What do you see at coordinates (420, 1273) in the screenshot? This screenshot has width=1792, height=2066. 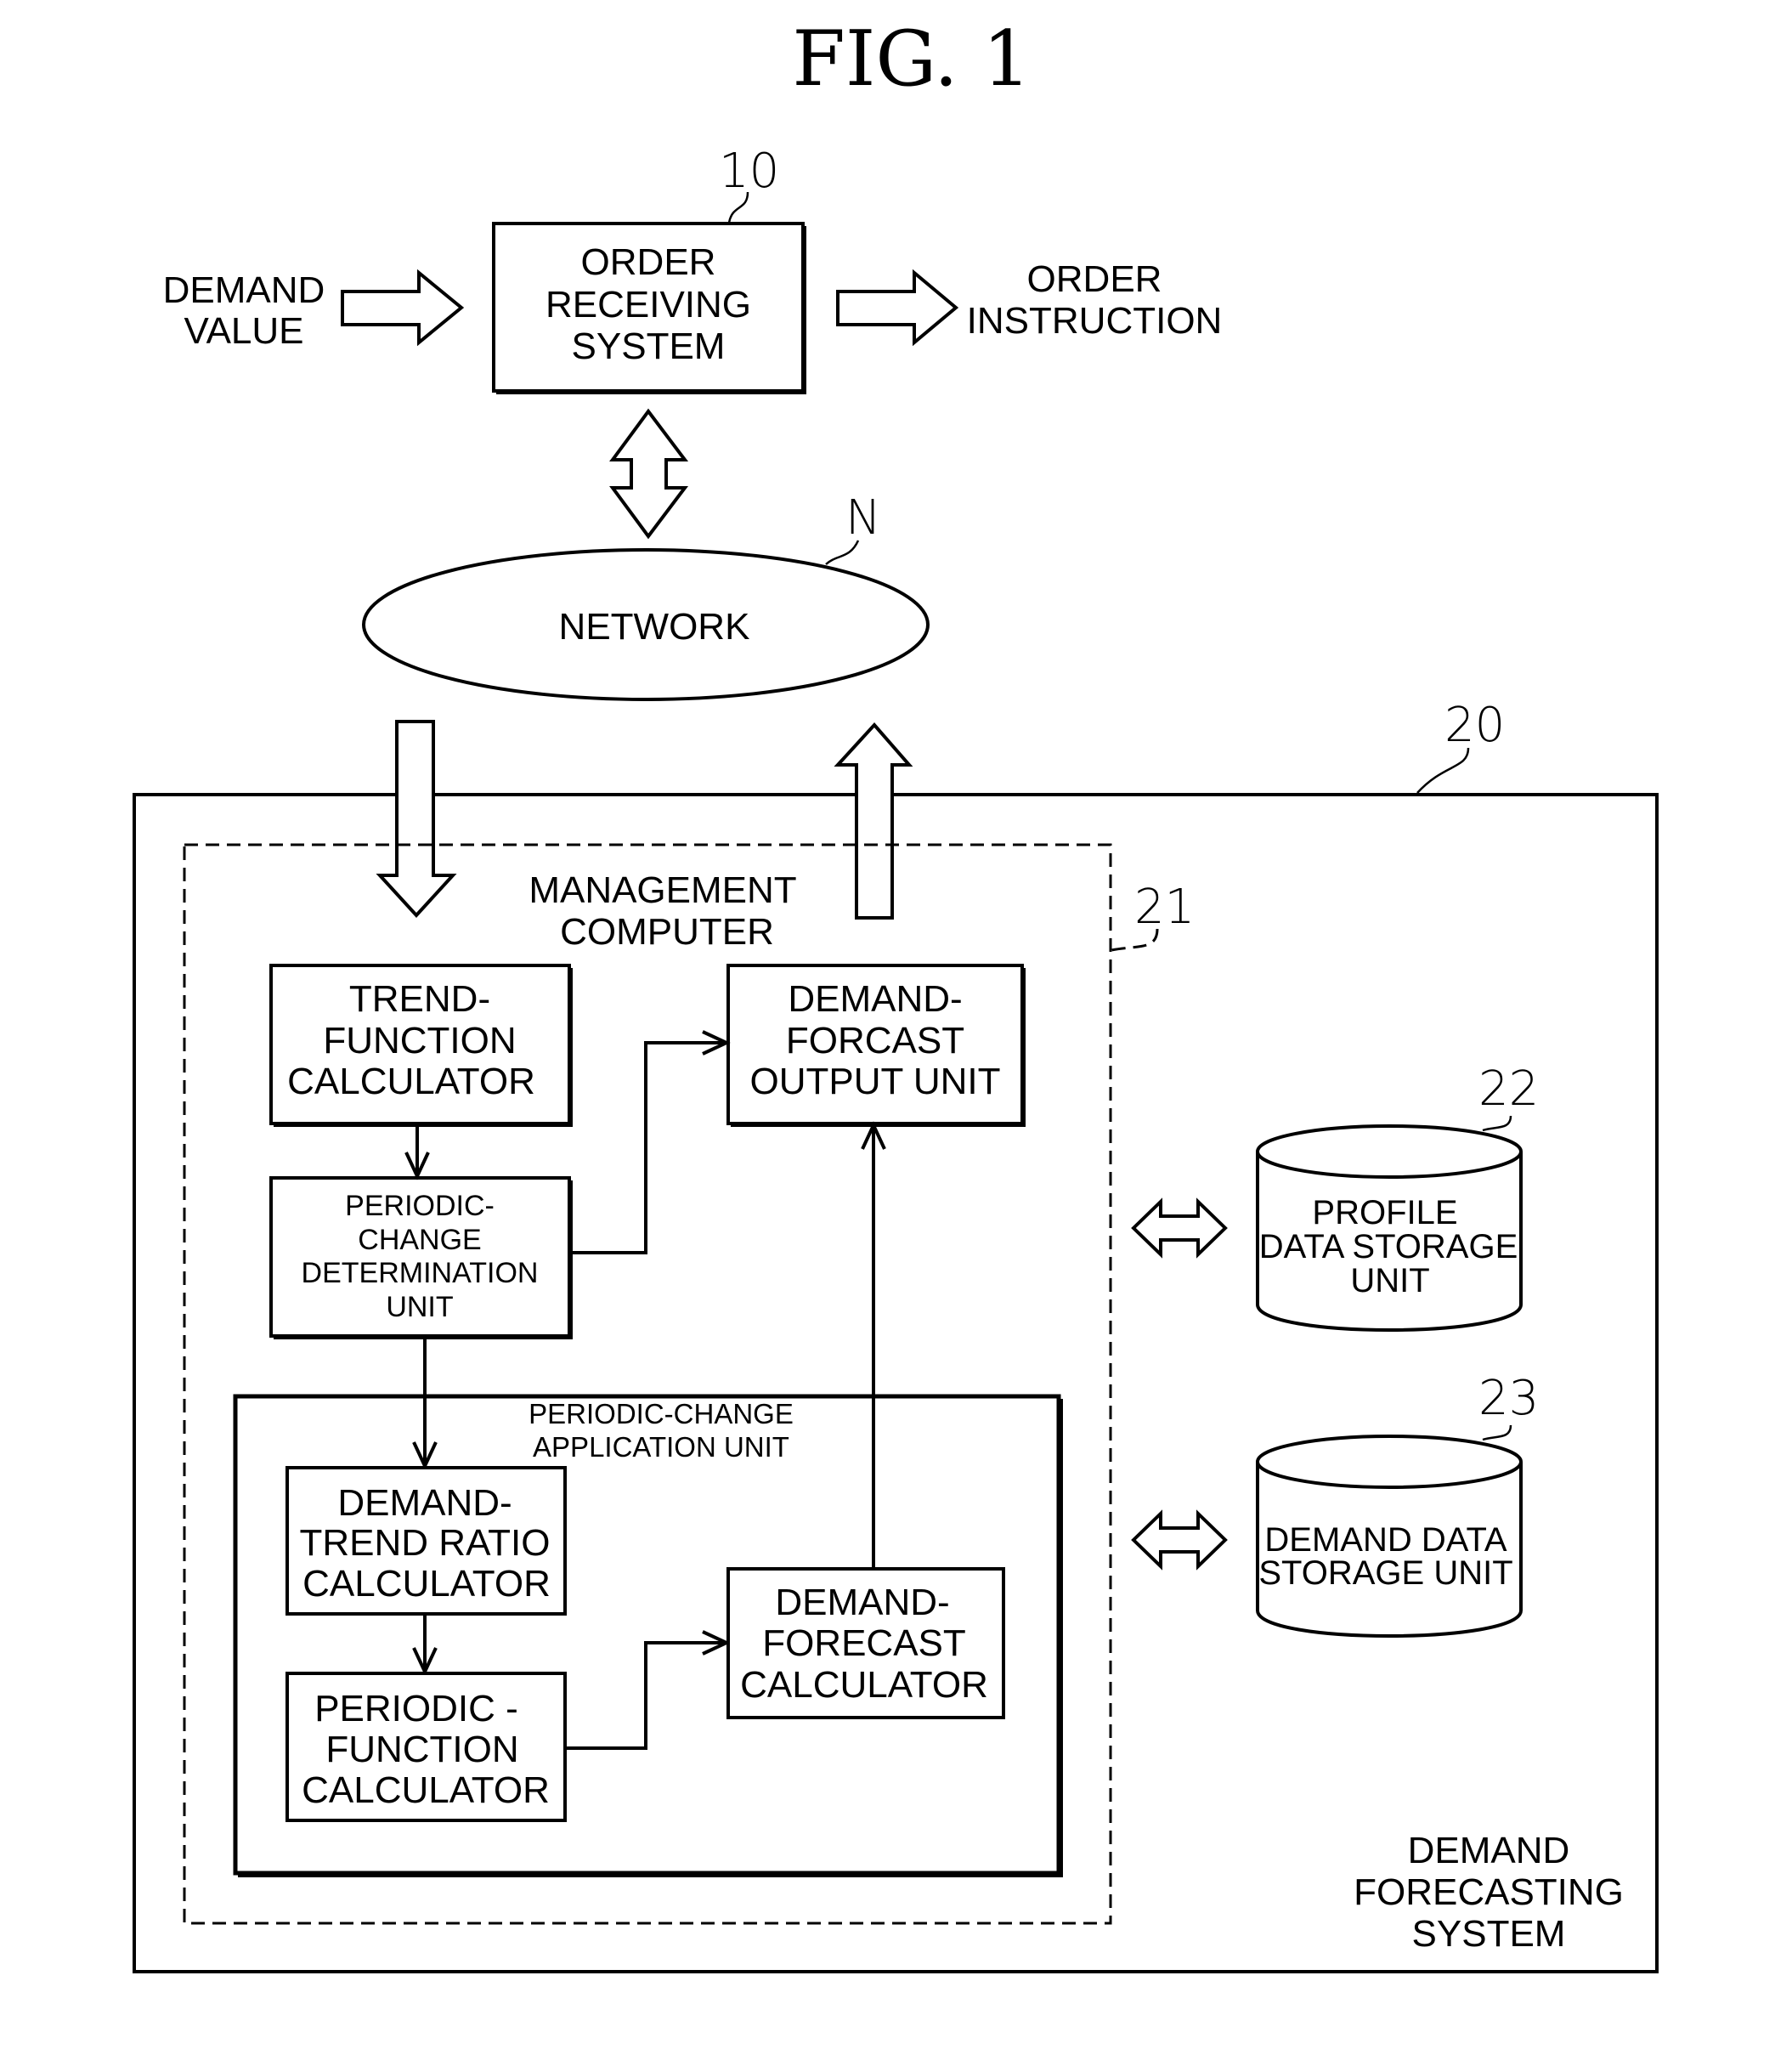 I see `determination-line-3: DETERMINATION` at bounding box center [420, 1273].